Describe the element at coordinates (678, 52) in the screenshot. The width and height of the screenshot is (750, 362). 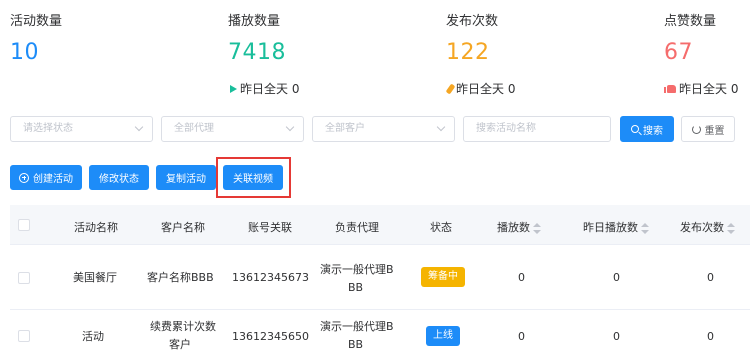
I see `stat-value: 67` at that location.